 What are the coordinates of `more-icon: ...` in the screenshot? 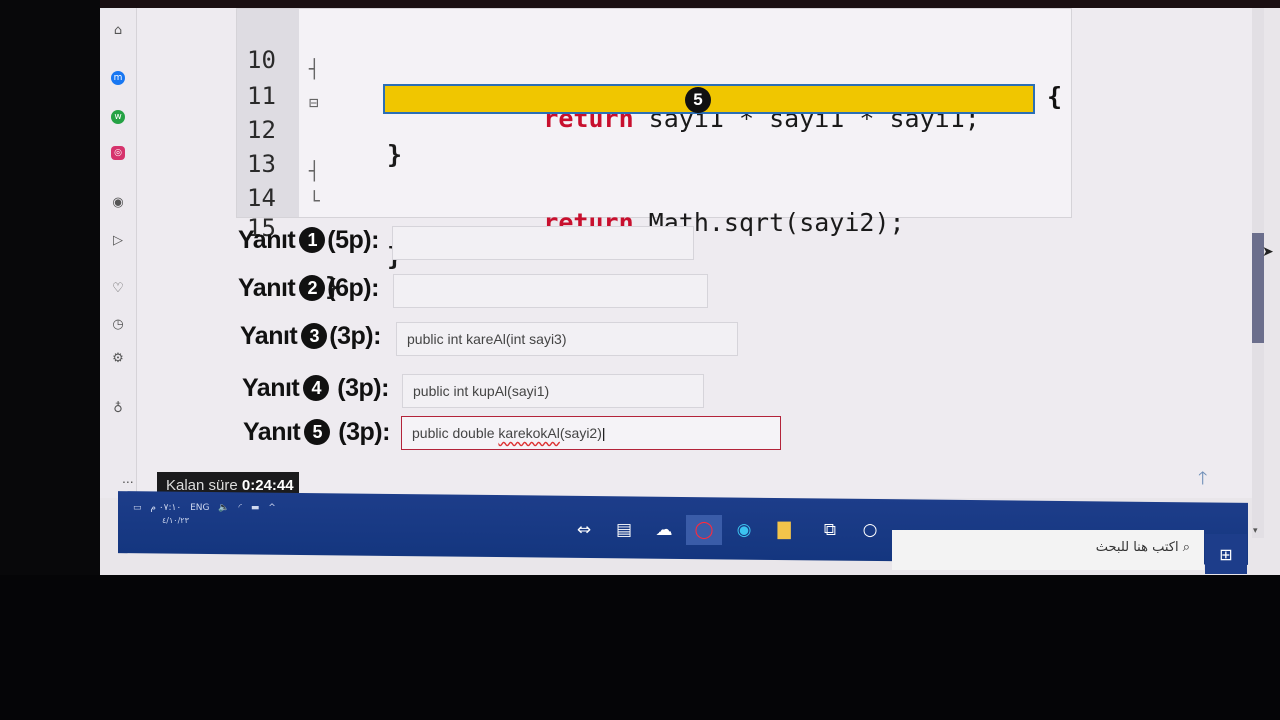 It's located at (128, 478).